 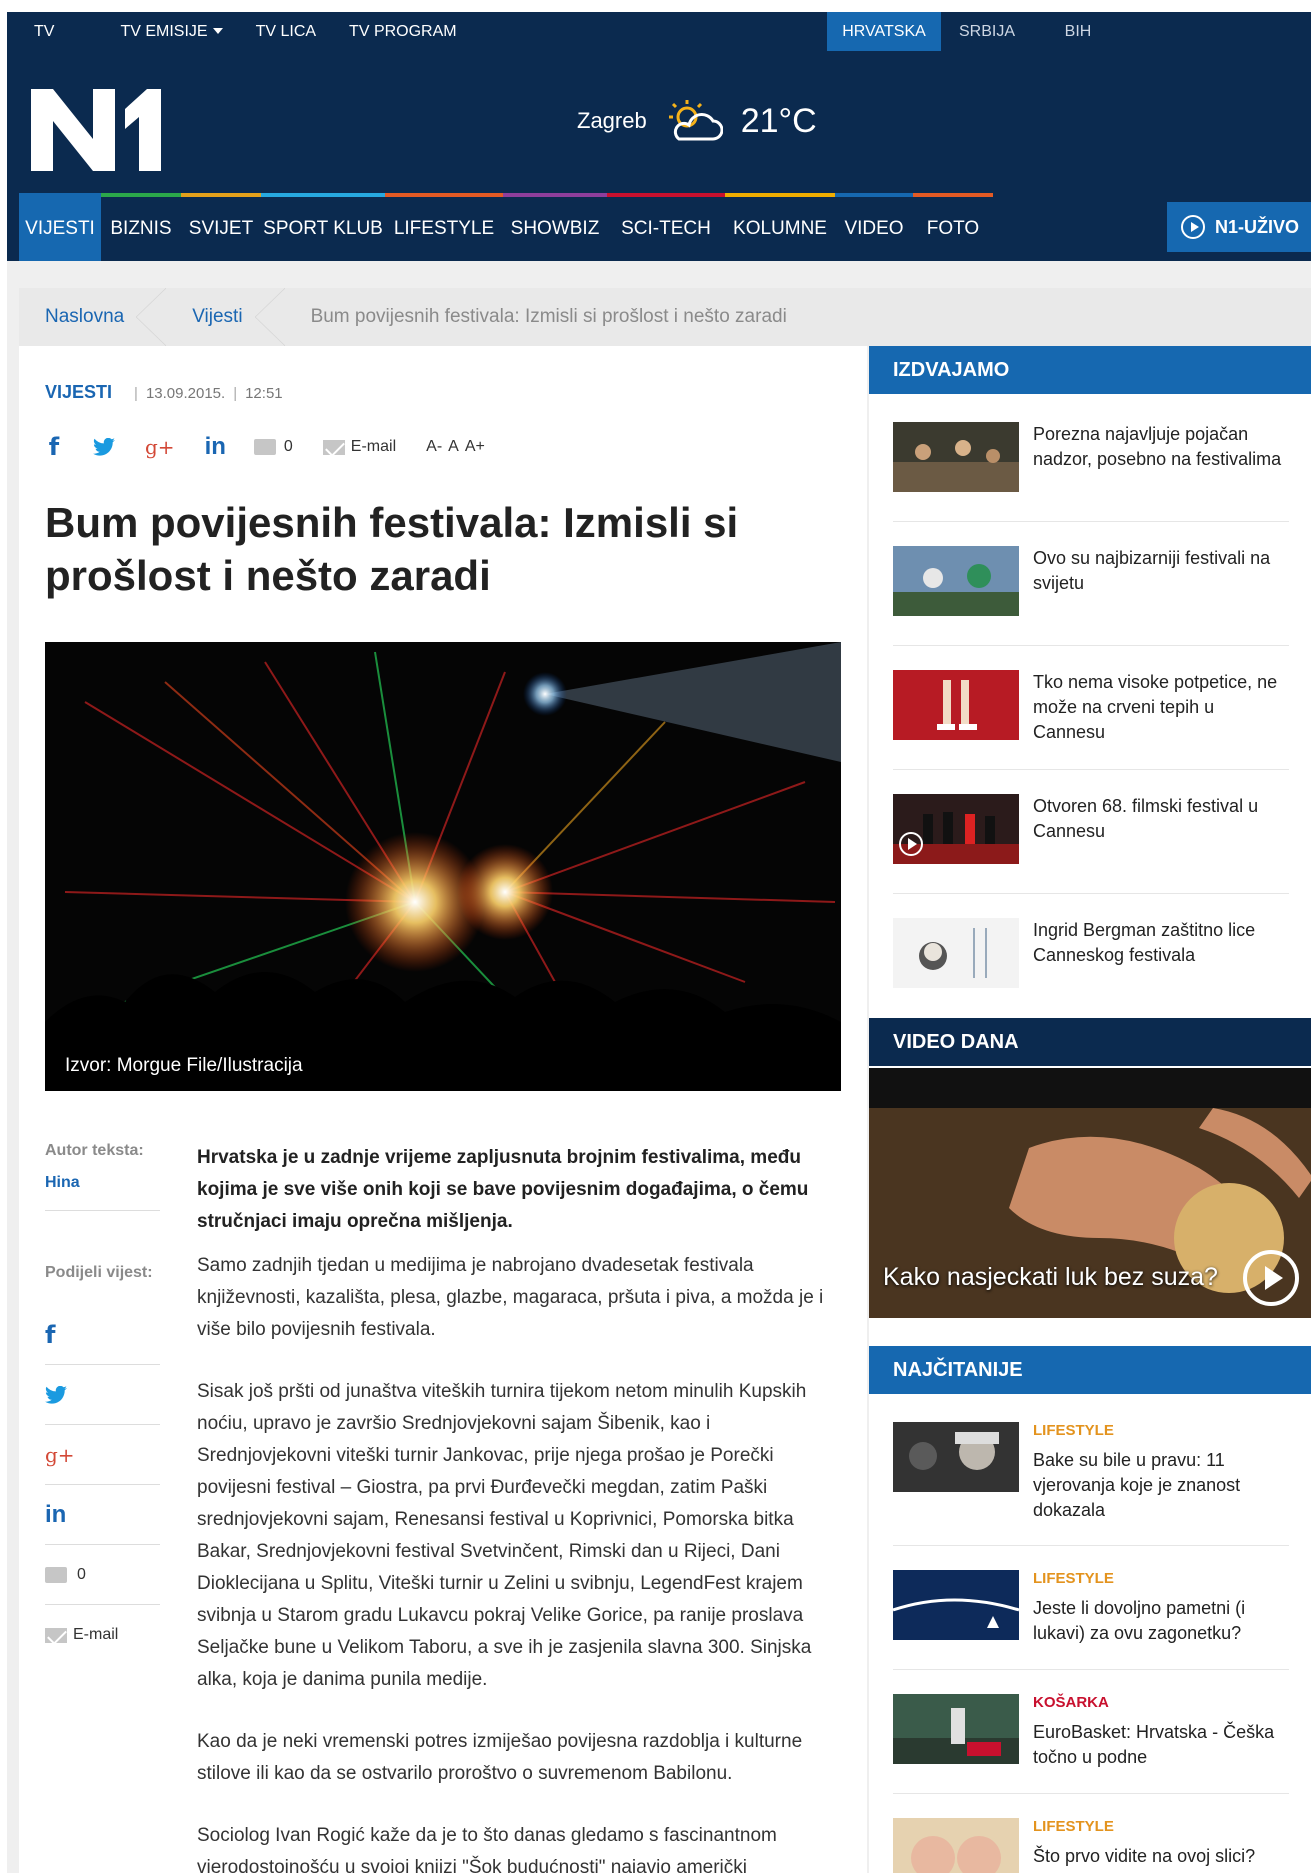 I want to click on red-carpet-thumb, so click(x=956, y=705).